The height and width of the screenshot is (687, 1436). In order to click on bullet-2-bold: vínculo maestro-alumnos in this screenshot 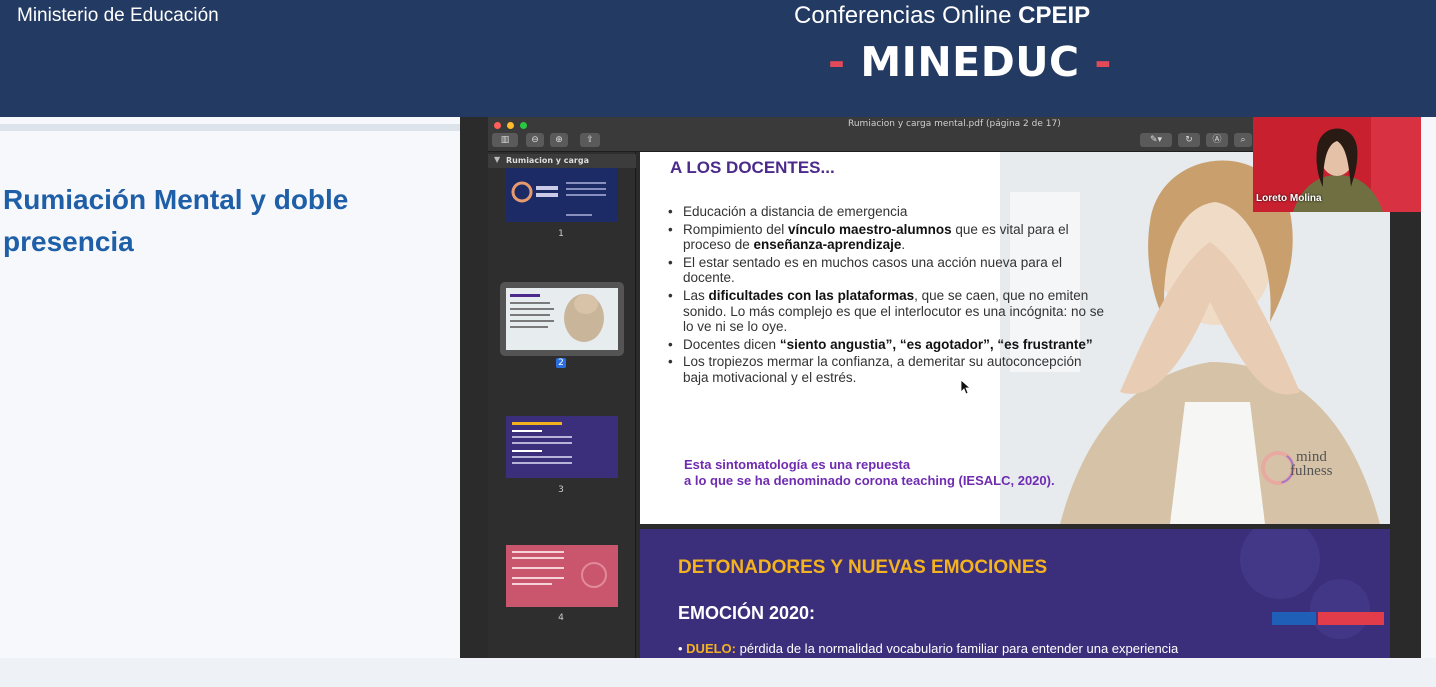, I will do `click(870, 229)`.